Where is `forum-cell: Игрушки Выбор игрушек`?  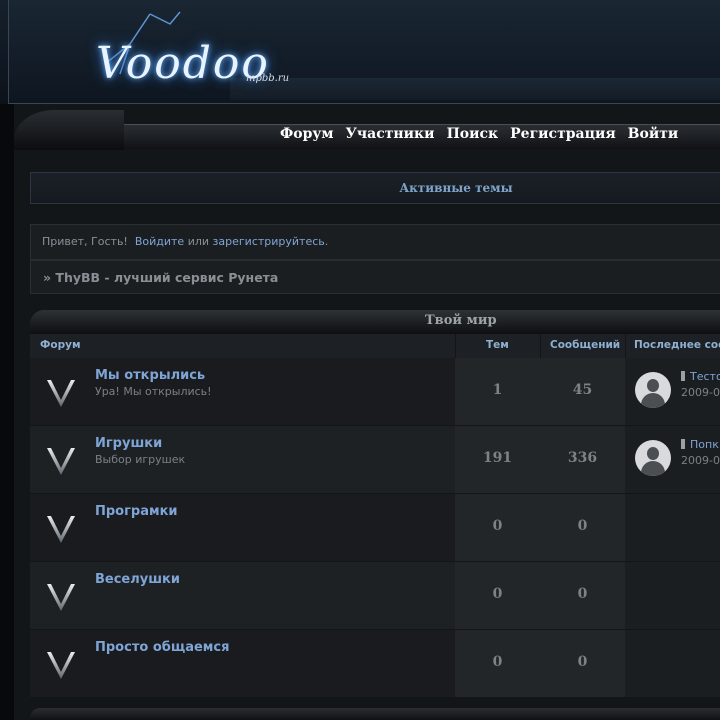
forum-cell: Игрушки Выбор игрушек is located at coordinates (242, 459).